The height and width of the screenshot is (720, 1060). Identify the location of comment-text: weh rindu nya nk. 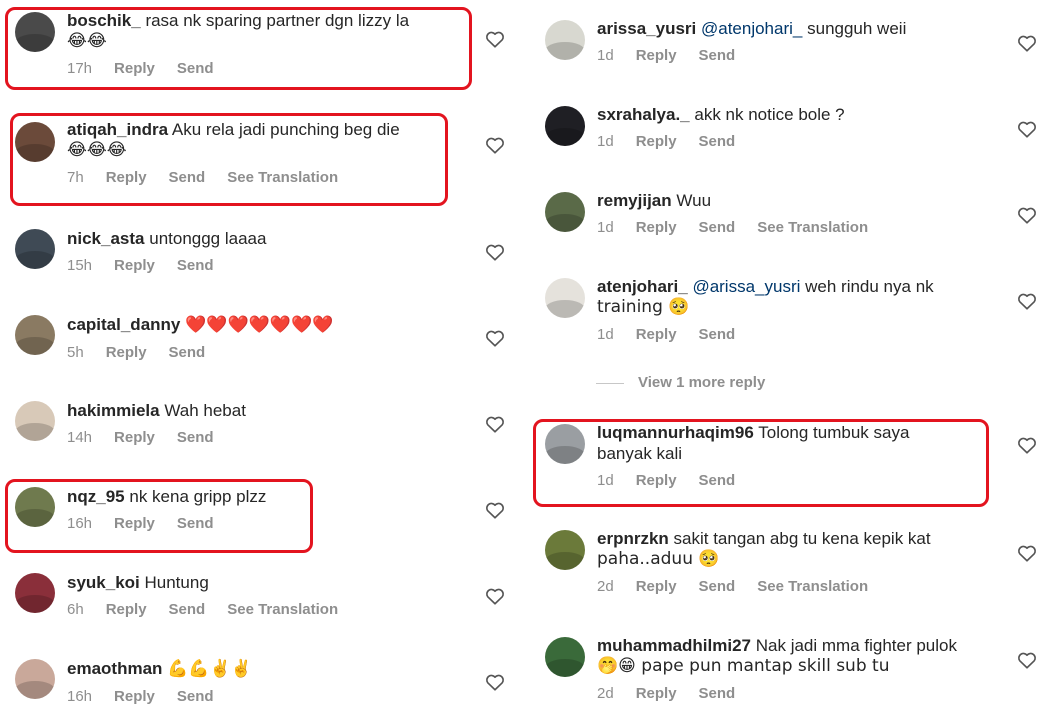
(869, 286).